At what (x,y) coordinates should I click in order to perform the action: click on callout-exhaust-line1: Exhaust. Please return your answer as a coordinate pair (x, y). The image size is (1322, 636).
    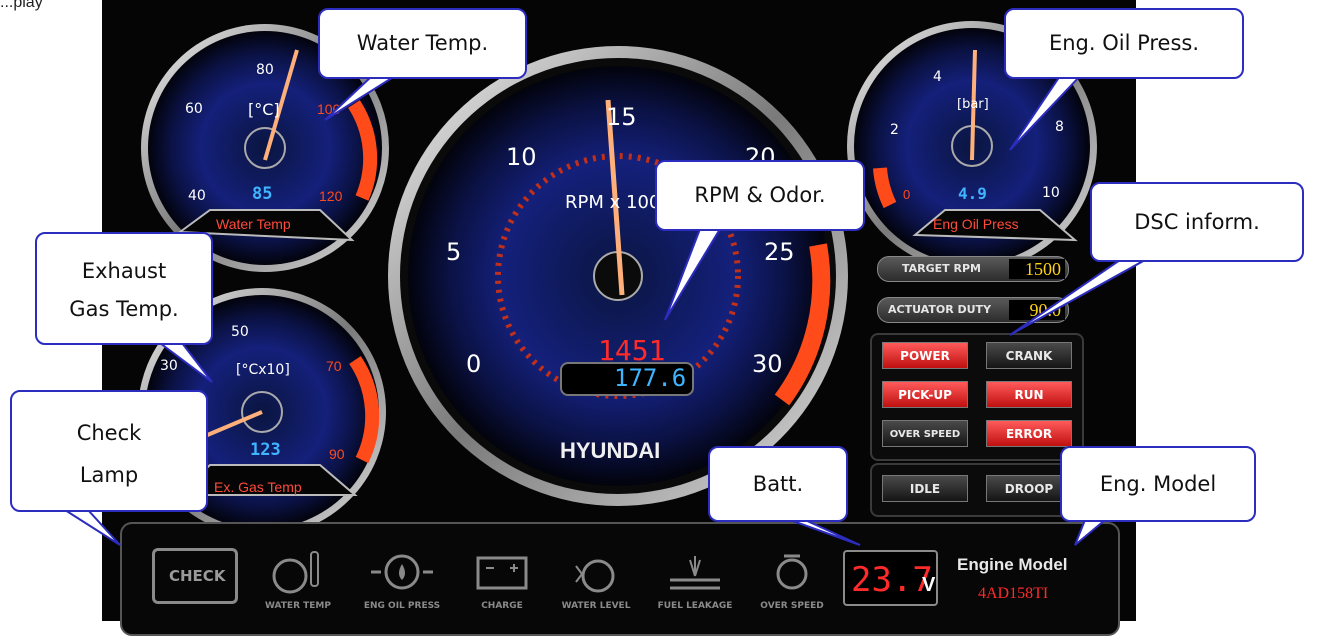
    Looking at the image, I should click on (124, 271).